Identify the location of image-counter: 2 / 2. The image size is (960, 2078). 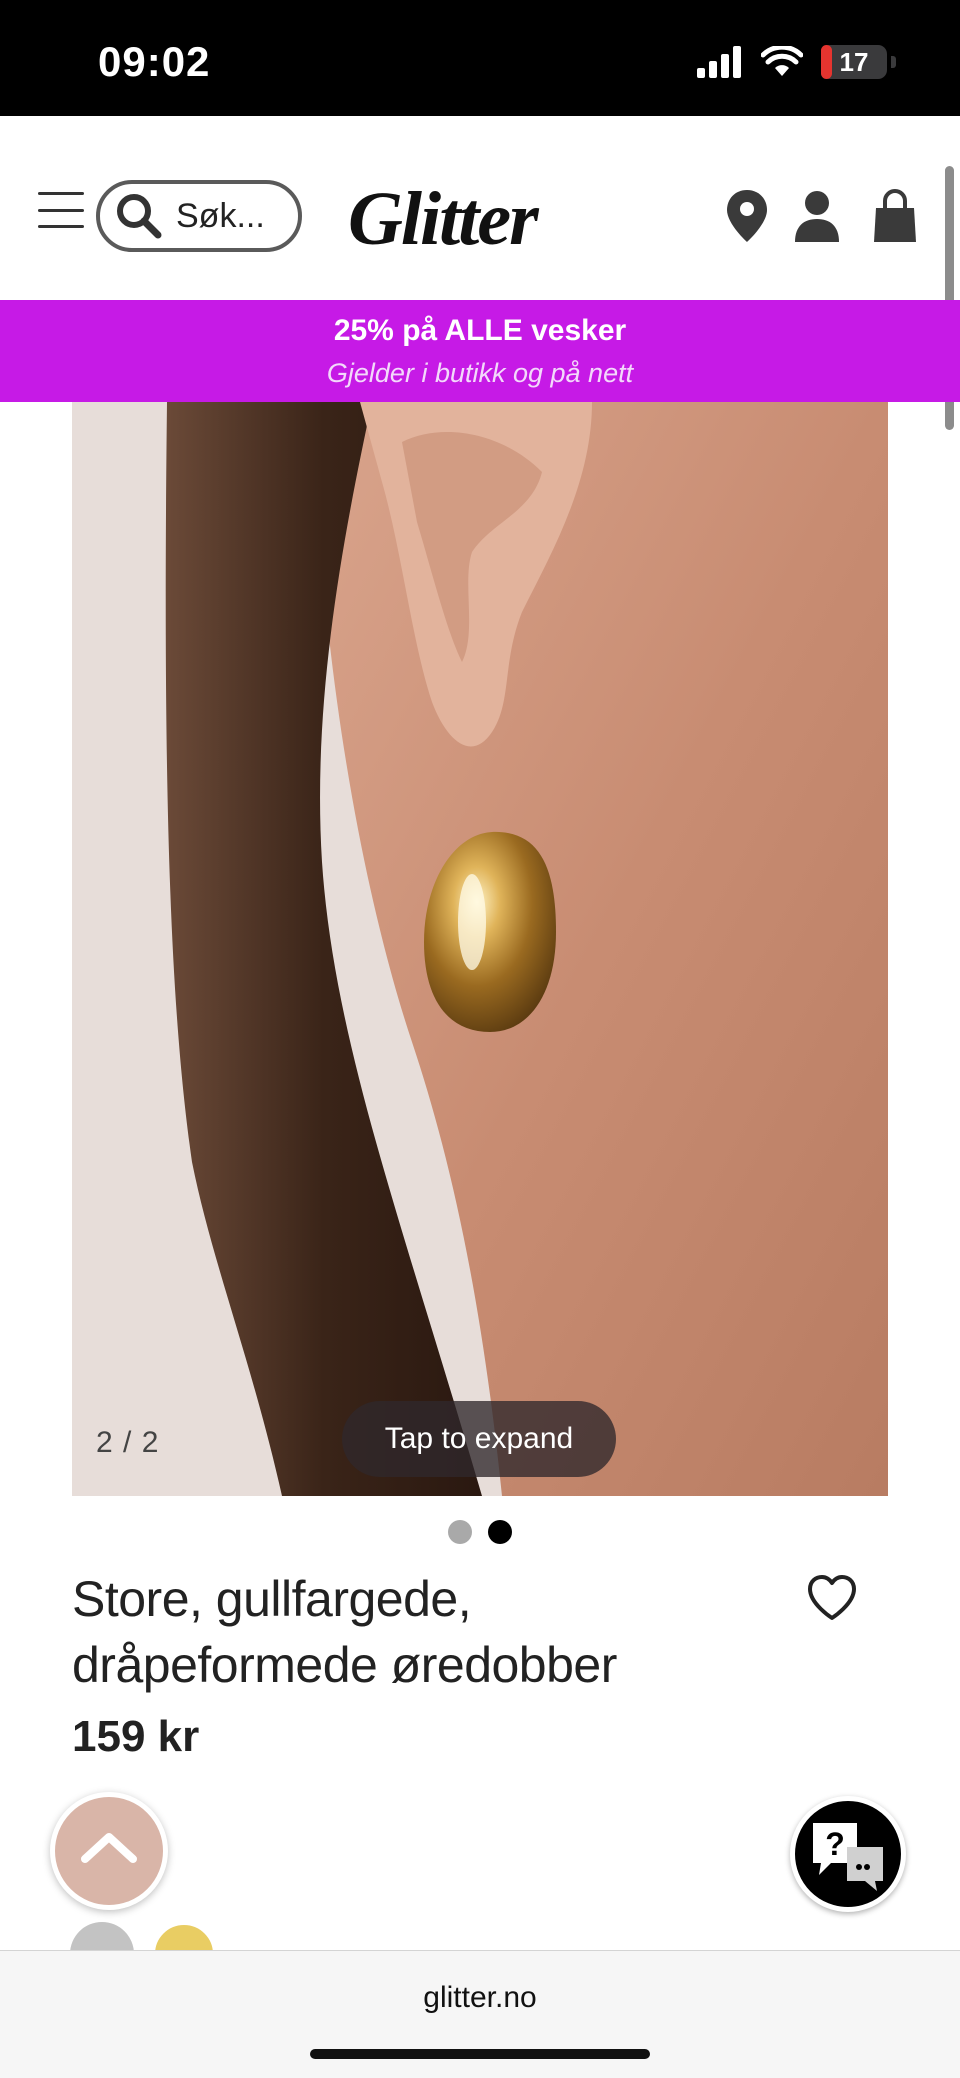
(128, 1442).